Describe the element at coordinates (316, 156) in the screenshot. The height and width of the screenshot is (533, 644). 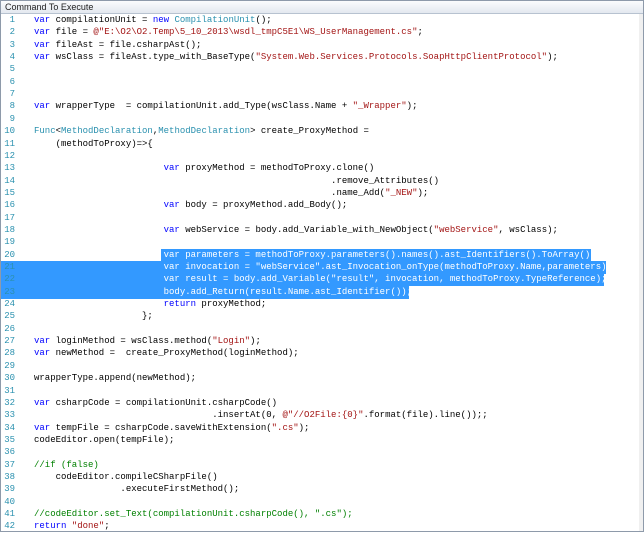
I see `code-line: 12` at that location.